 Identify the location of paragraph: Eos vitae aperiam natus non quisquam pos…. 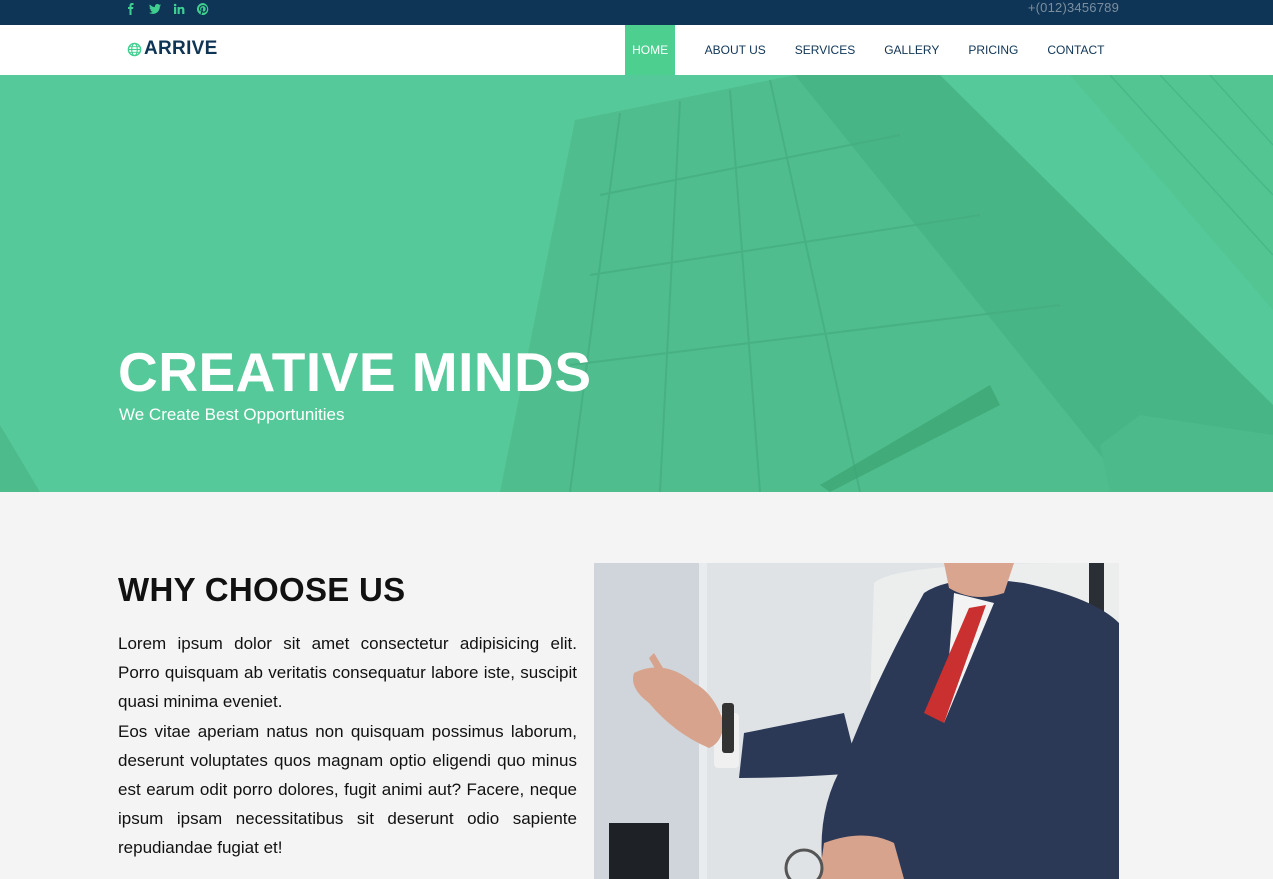
(347, 789).